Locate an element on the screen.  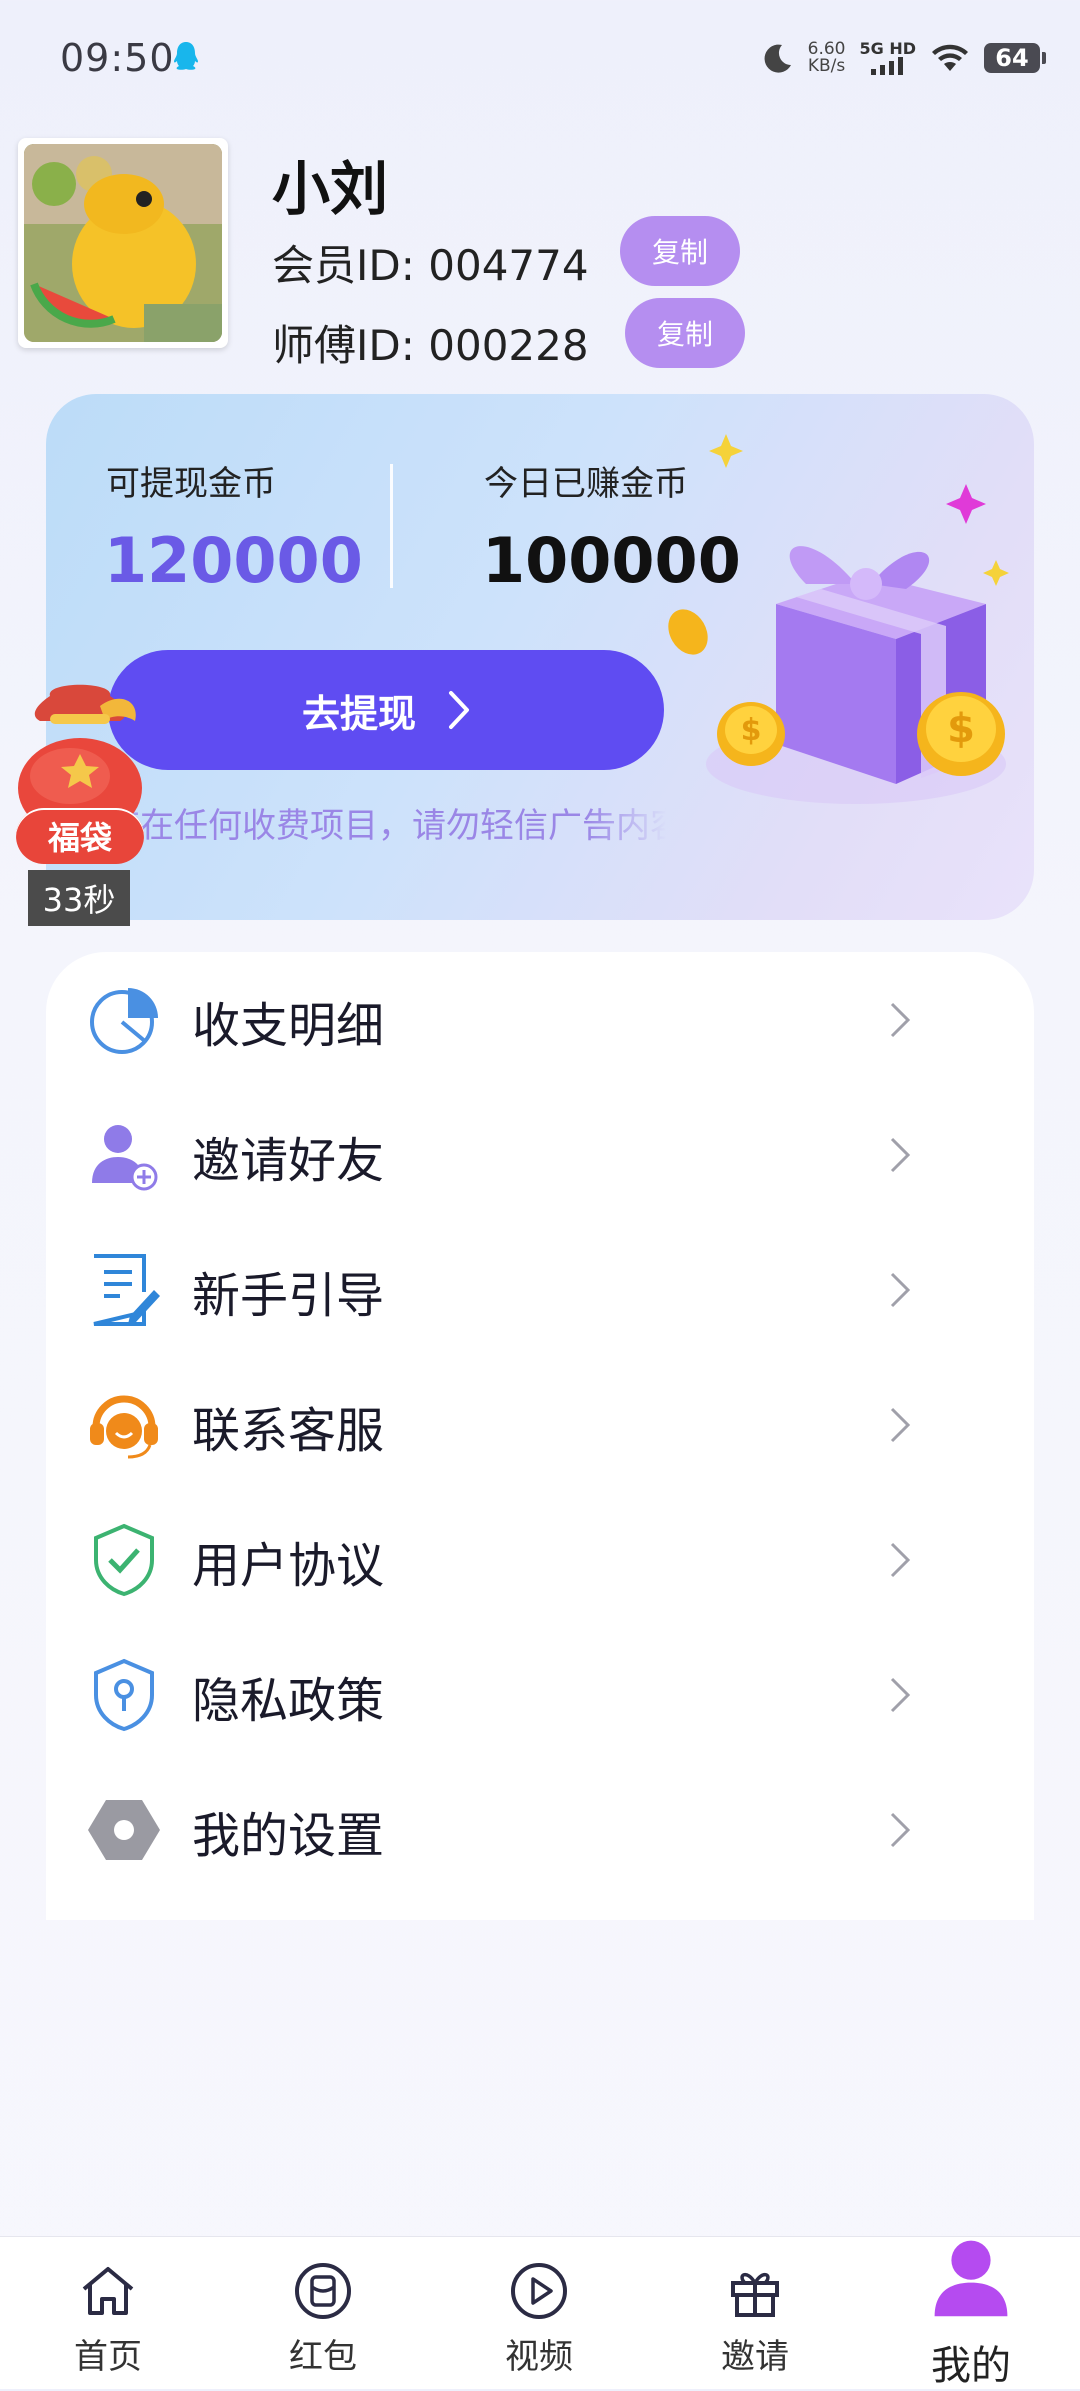
anti-fraud-notice: 存在任何收费项目，请勿轻信广告内容，谨防诈骗 is located at coordinates (386, 826).